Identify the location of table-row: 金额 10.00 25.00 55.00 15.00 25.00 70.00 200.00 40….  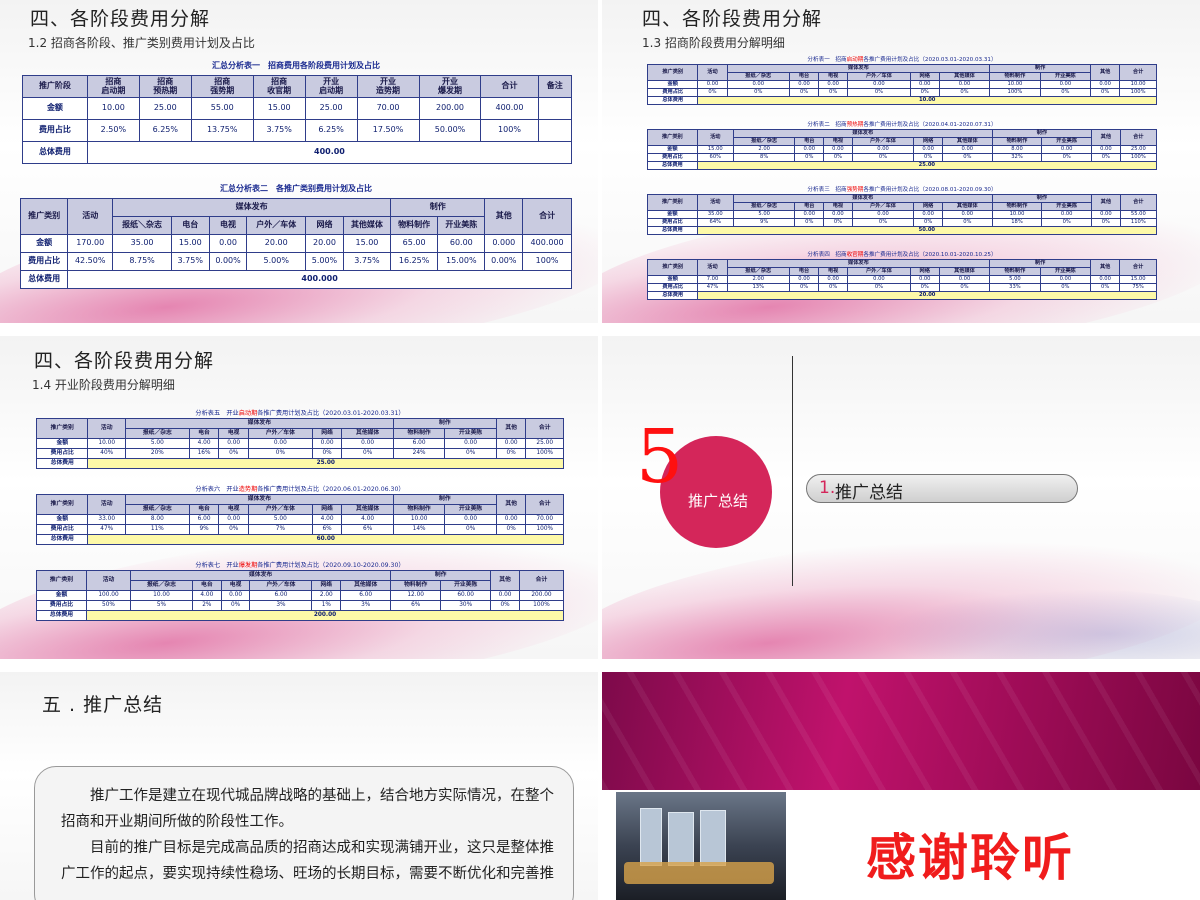
(297, 108).